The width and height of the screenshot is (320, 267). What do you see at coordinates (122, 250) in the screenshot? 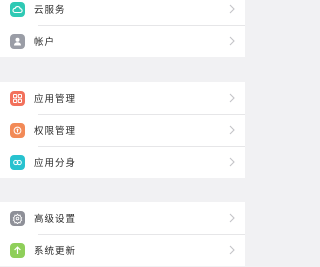
I see `settings-item-system-update: 系统更新` at bounding box center [122, 250].